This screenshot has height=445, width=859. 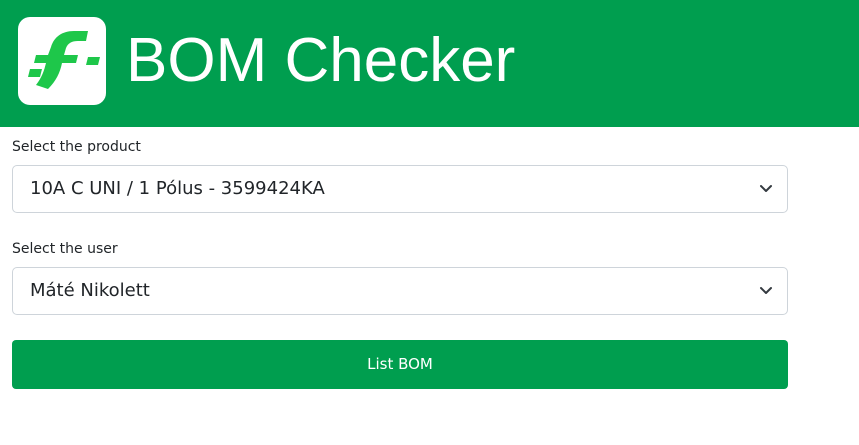 I want to click on user-select: Máté Nikolett, so click(x=400, y=291).